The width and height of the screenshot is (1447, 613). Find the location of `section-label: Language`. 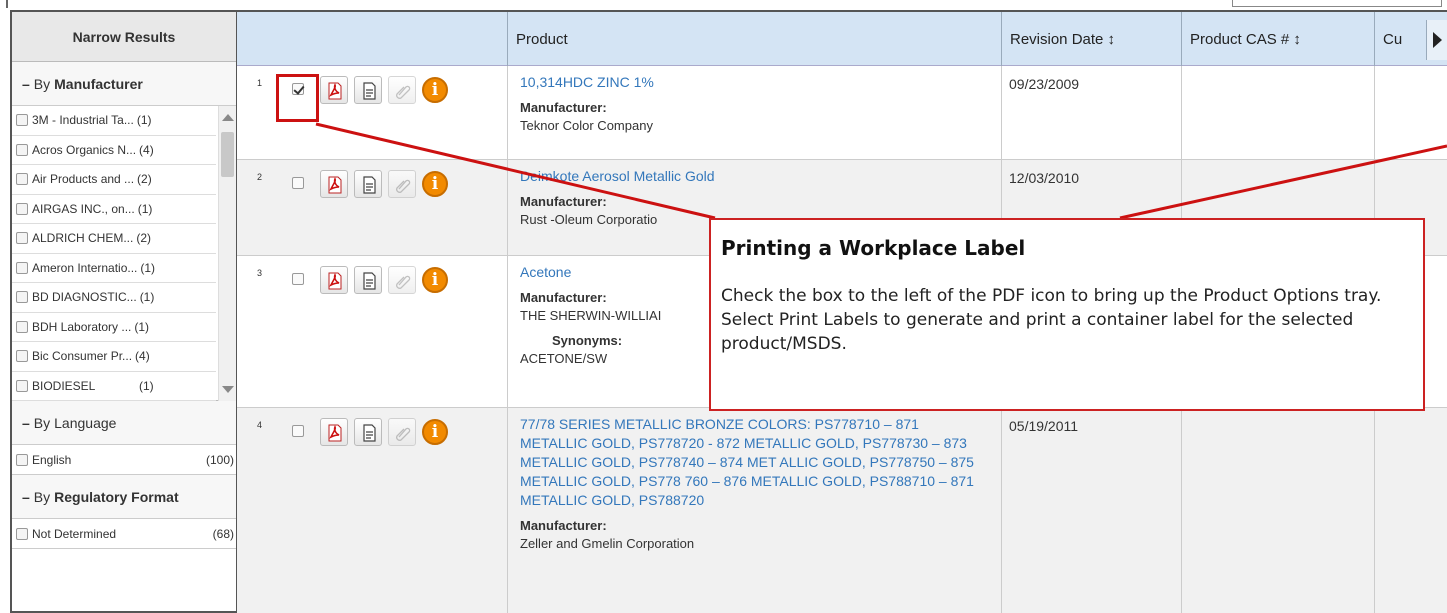

section-label: Language is located at coordinates (85, 422).